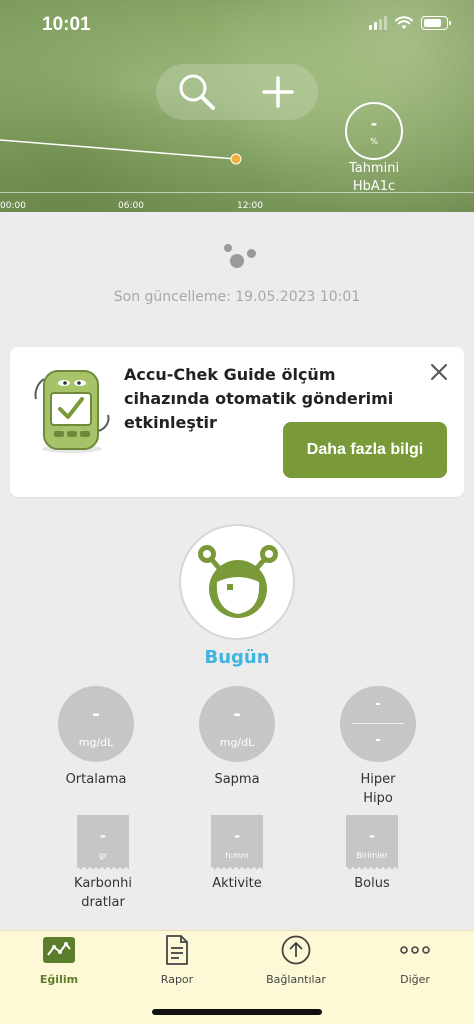 The height and width of the screenshot is (1024, 474). Describe the element at coordinates (237, 779) in the screenshot. I see `deviation-label: Sapma` at that location.